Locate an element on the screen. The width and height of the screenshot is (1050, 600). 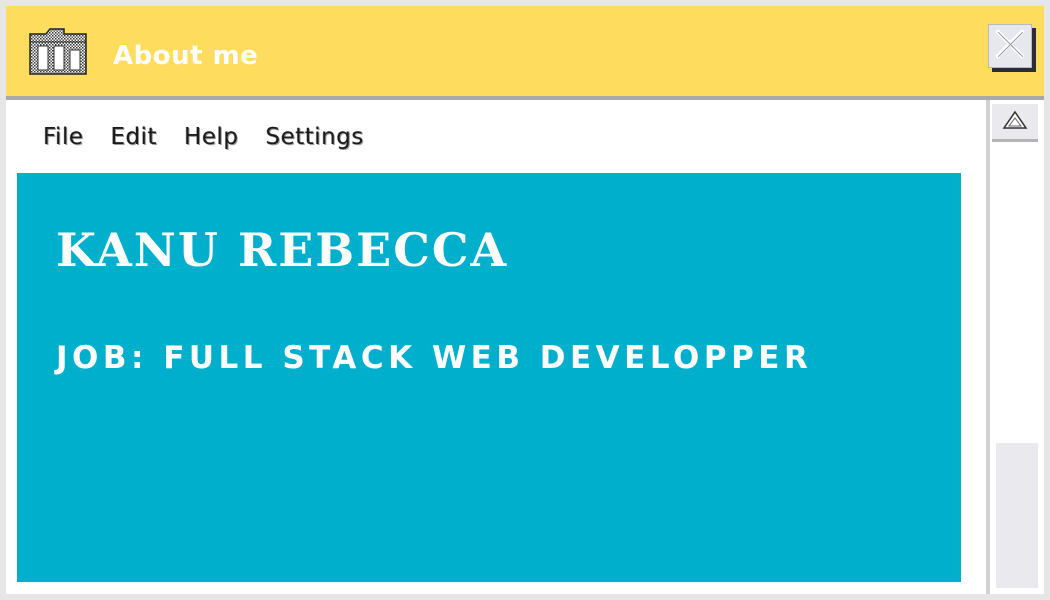
scroll-thumb is located at coordinates (1017, 515).